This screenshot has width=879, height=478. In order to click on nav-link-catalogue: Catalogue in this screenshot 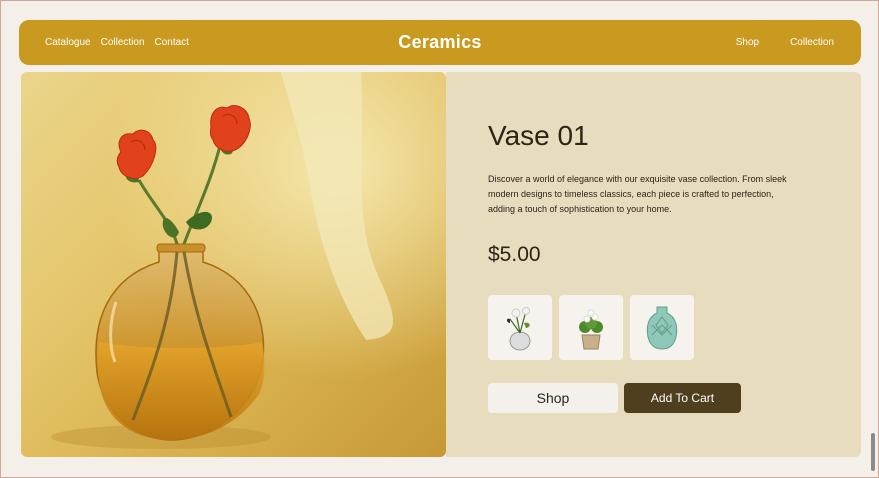, I will do `click(68, 42)`.